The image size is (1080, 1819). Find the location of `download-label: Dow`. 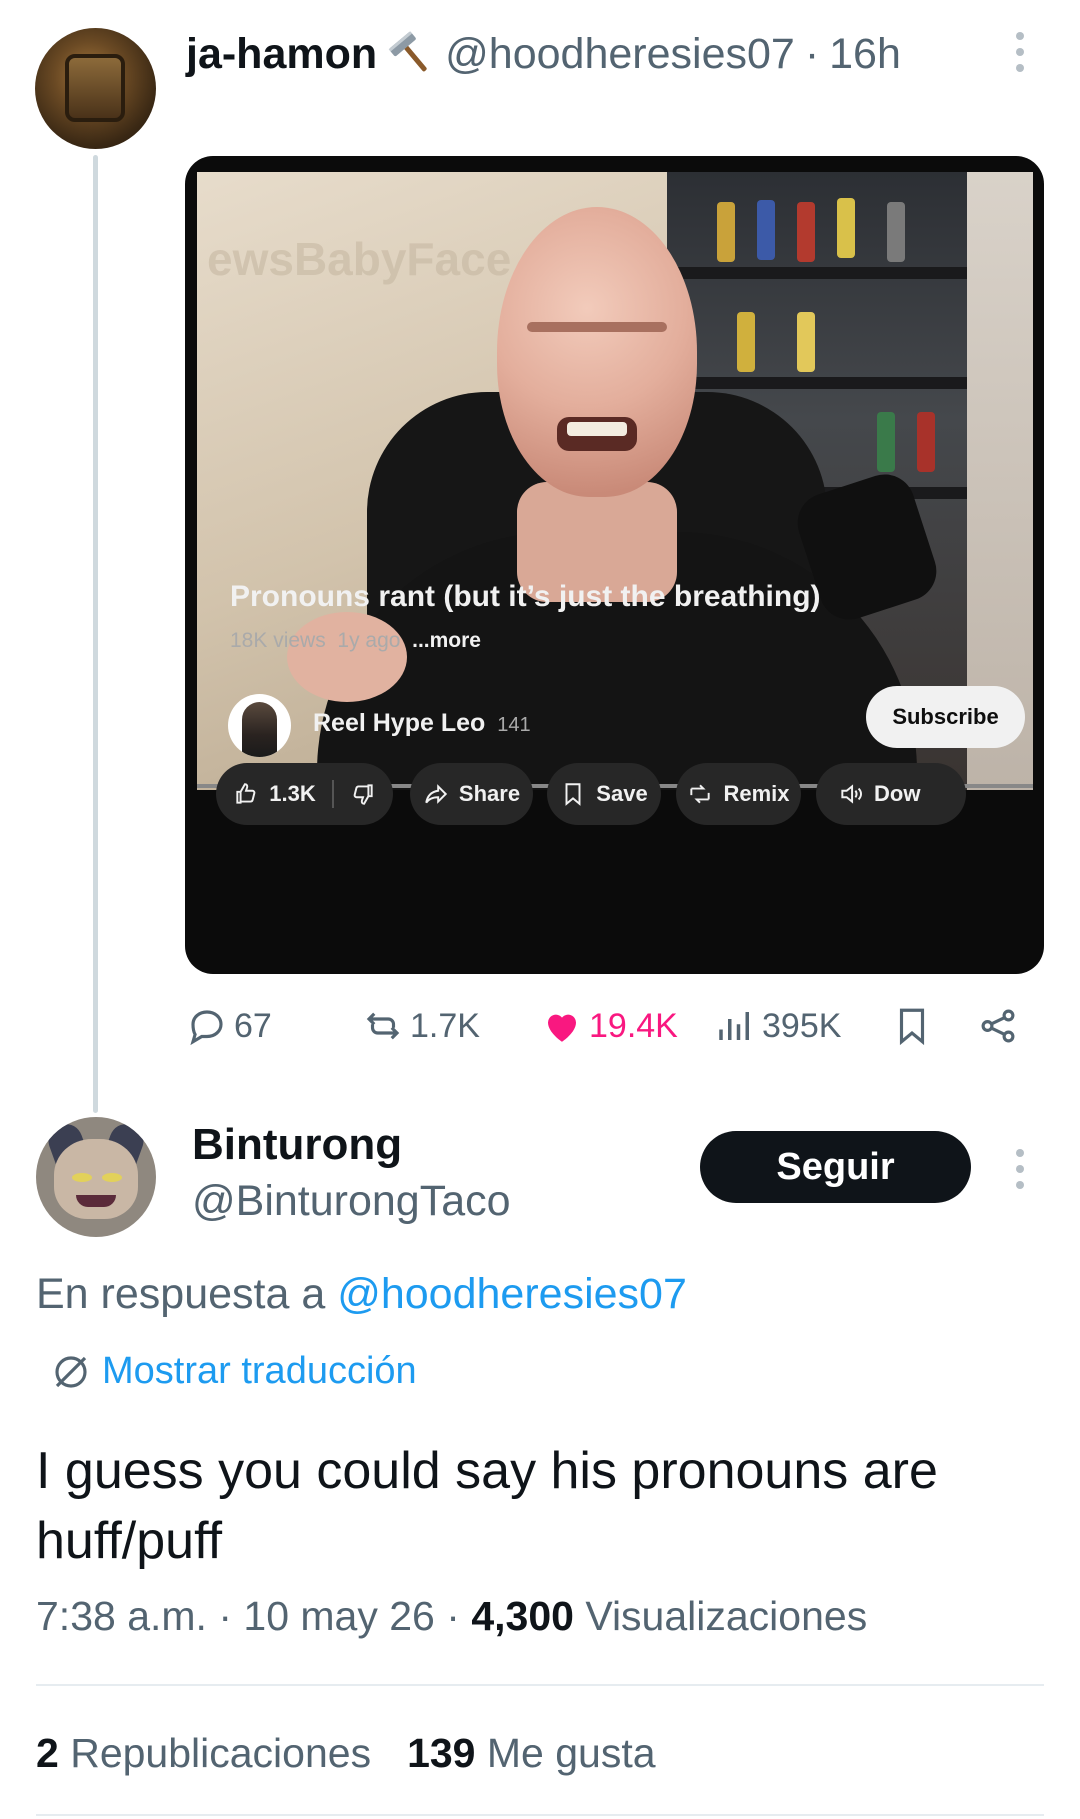

download-label: Dow is located at coordinates (897, 793).